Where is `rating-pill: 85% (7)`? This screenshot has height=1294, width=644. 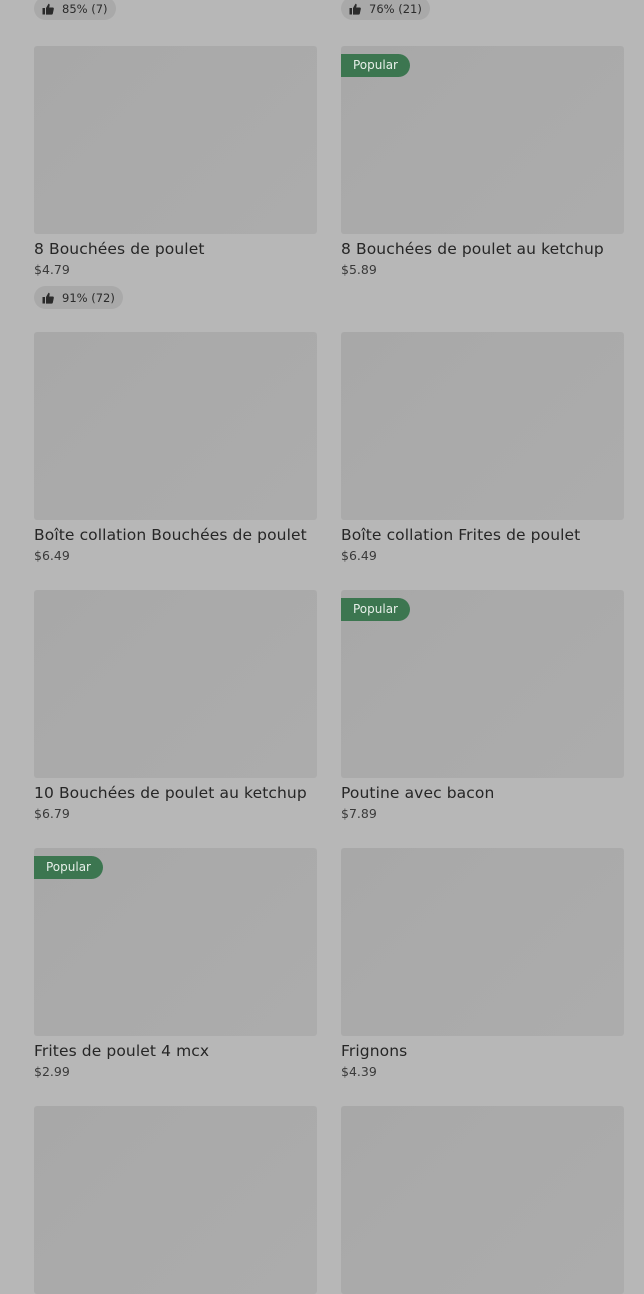
rating-pill: 85% (7) is located at coordinates (75, 10).